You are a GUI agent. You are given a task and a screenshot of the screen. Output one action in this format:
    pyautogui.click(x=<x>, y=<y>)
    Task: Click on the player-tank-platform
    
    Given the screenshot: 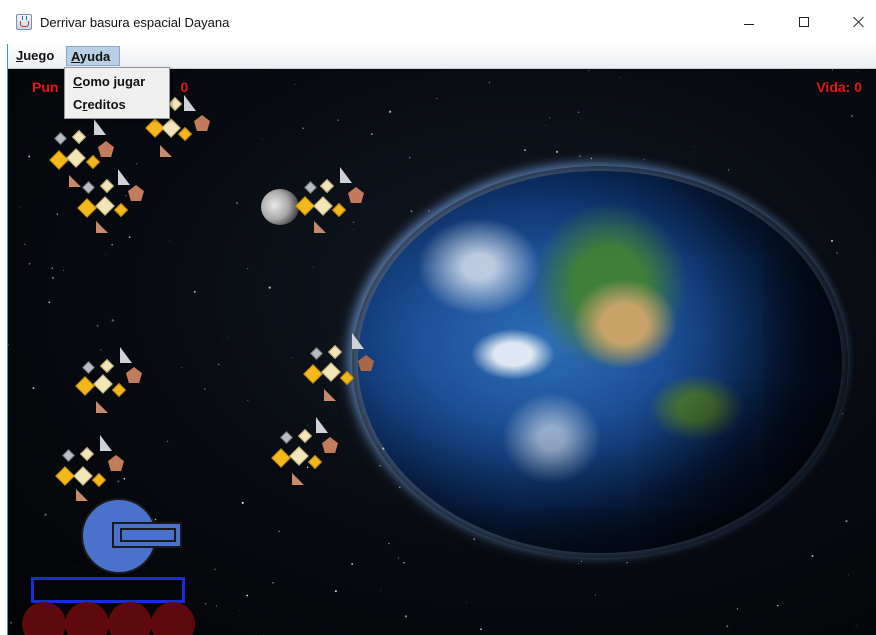 What is the action you would take?
    pyautogui.click(x=108, y=590)
    